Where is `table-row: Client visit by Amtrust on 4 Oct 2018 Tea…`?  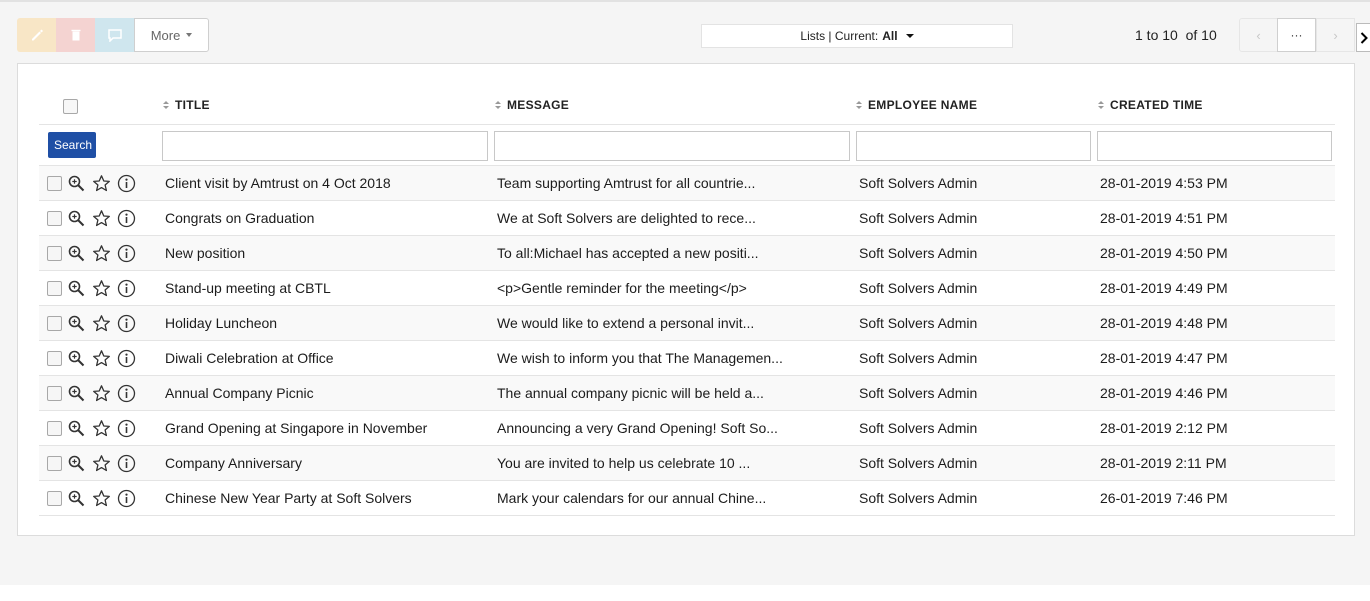 table-row: Client visit by Amtrust on 4 Oct 2018 Tea… is located at coordinates (687, 183).